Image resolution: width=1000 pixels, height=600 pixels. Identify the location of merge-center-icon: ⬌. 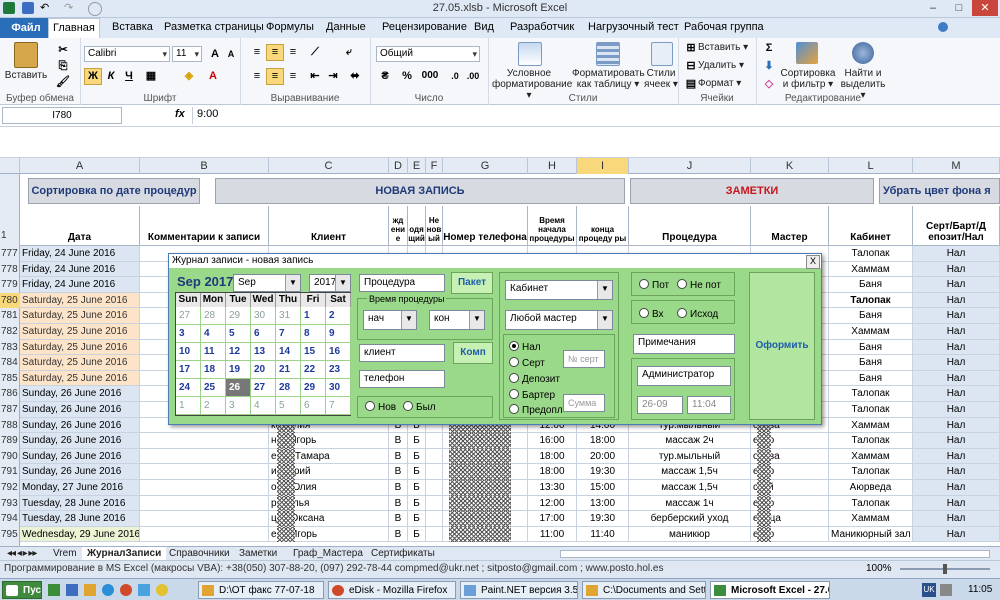
(355, 76).